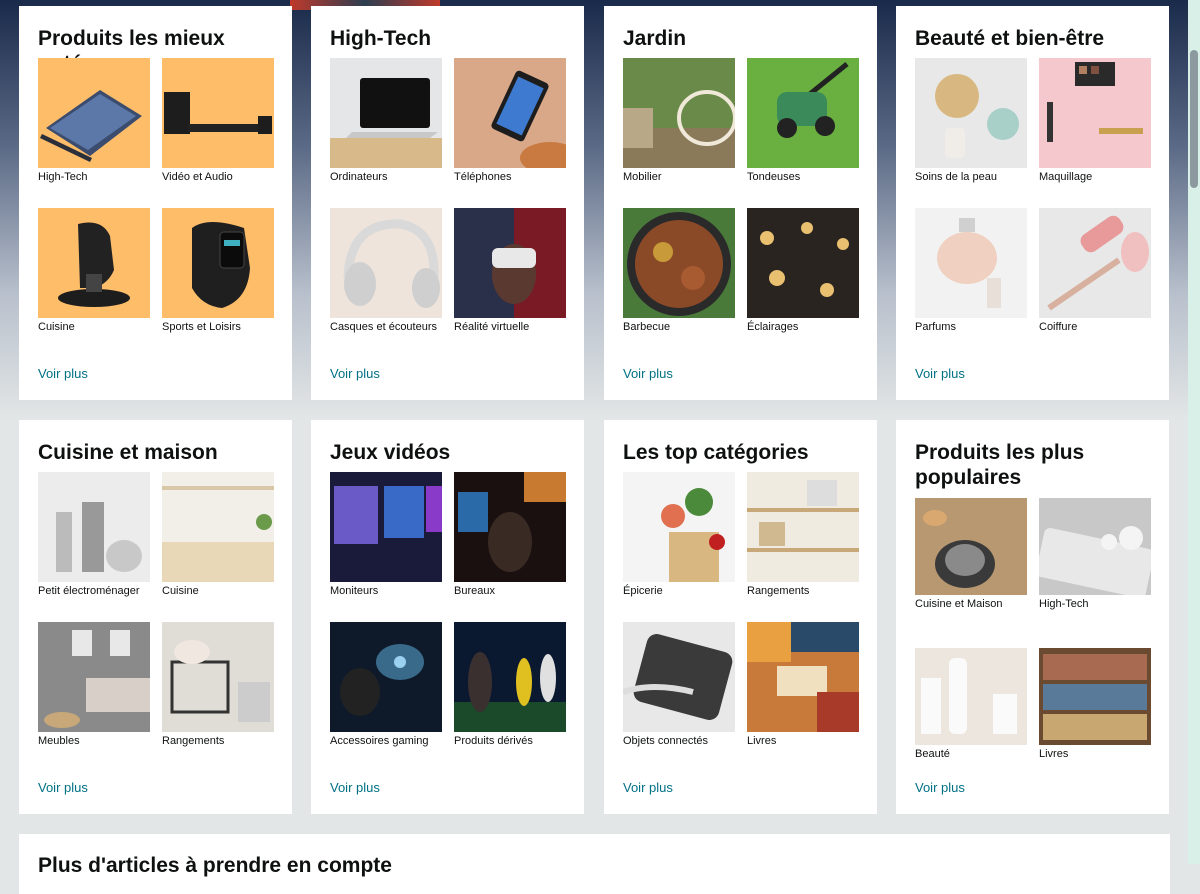  Describe the element at coordinates (386, 677) in the screenshot. I see `gaming-headset-image` at that location.